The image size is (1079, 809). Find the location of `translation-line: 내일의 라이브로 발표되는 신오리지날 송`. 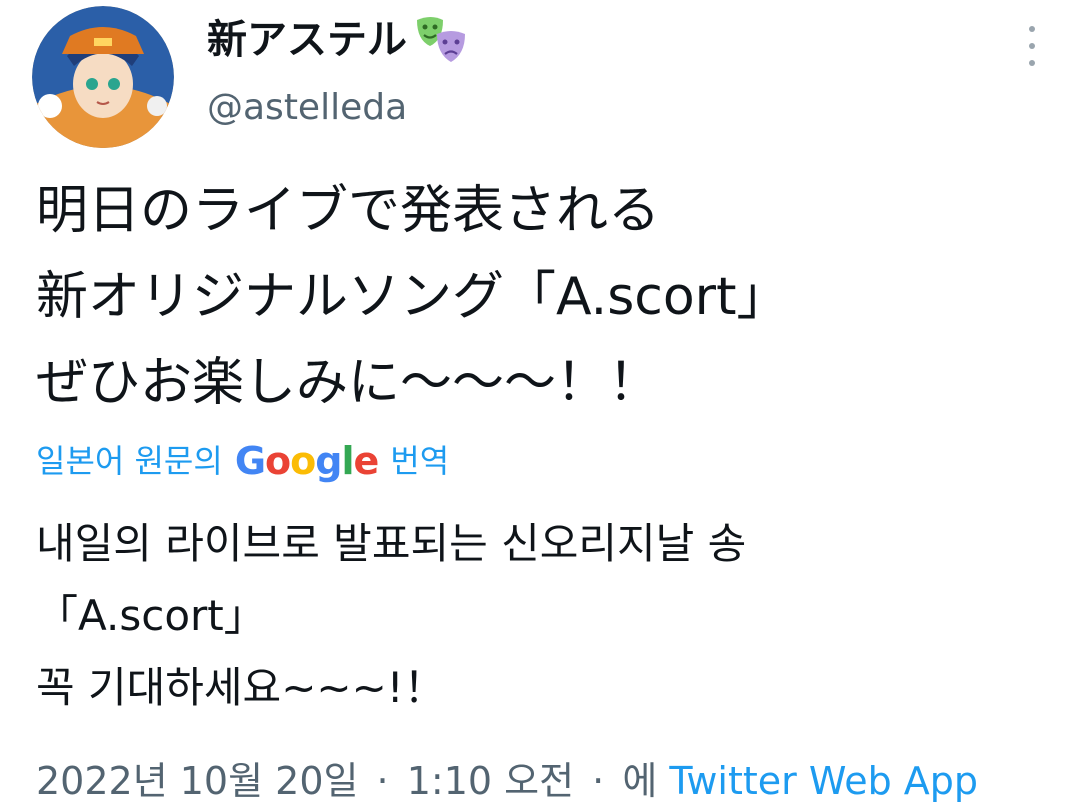

translation-line: 내일의 라이브로 발표되는 신오리지날 송 is located at coordinates (391, 543).